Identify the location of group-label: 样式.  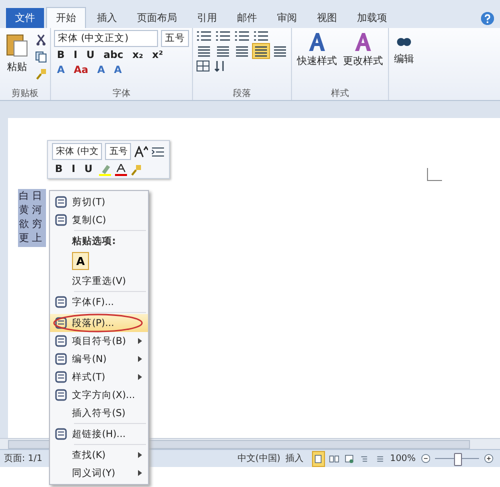
(340, 94).